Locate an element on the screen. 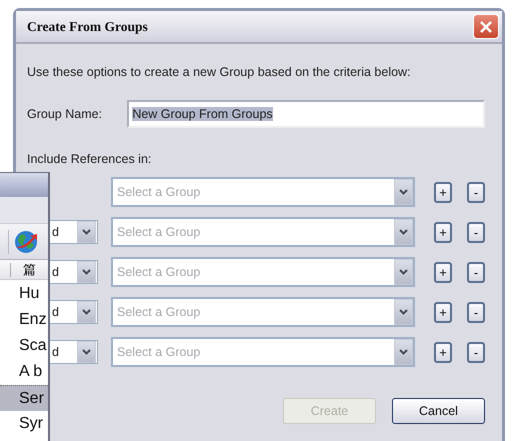 Image resolution: width=515 pixels, height=441 pixels. field-label: Group Name: is located at coordinates (65, 114).